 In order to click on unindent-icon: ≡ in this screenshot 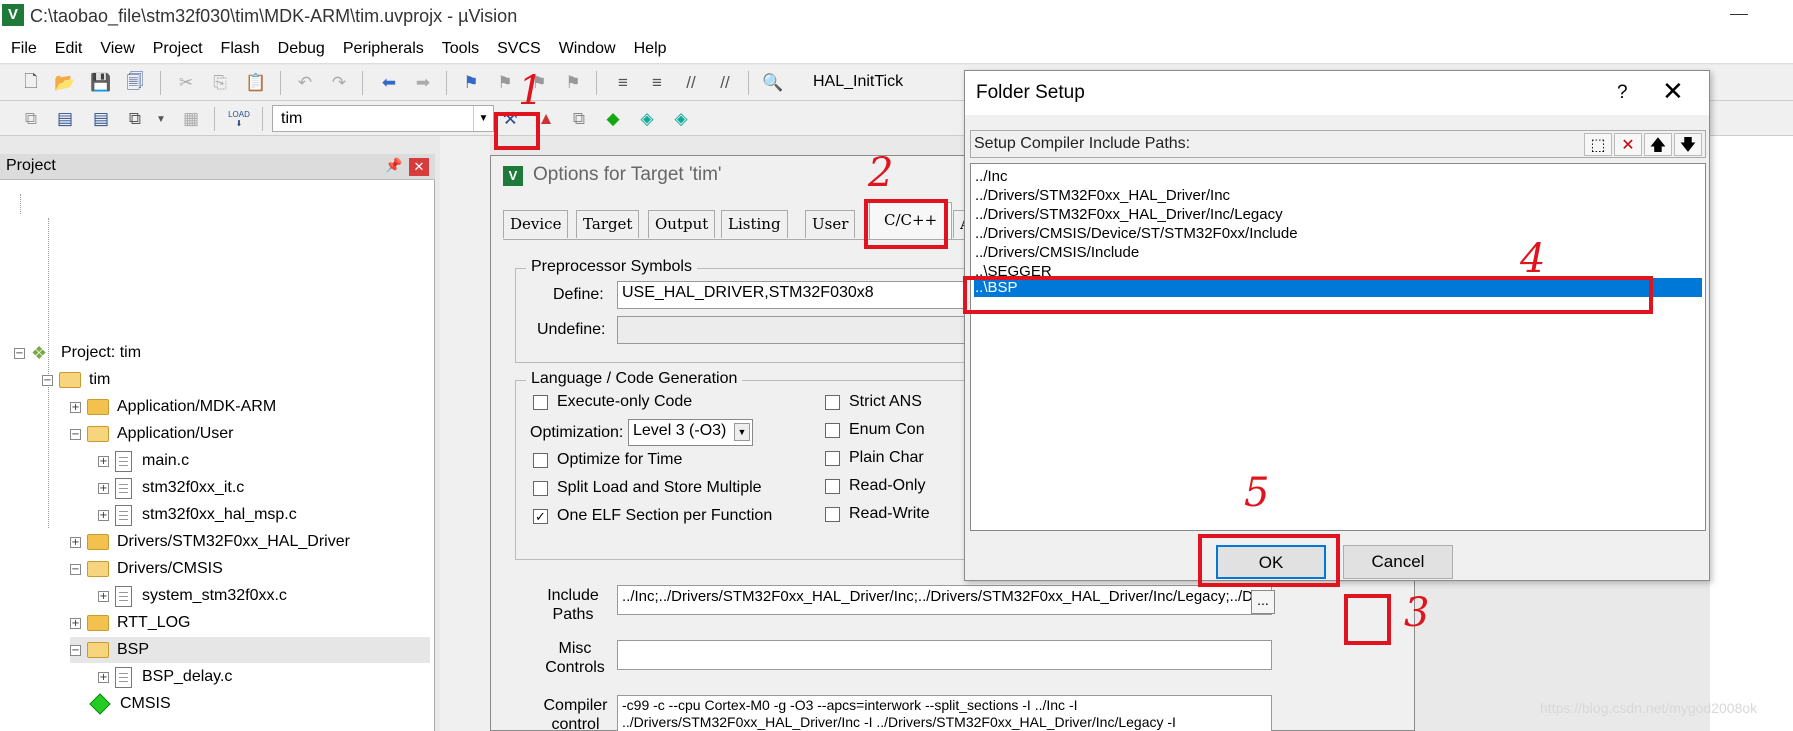, I will do `click(657, 83)`.